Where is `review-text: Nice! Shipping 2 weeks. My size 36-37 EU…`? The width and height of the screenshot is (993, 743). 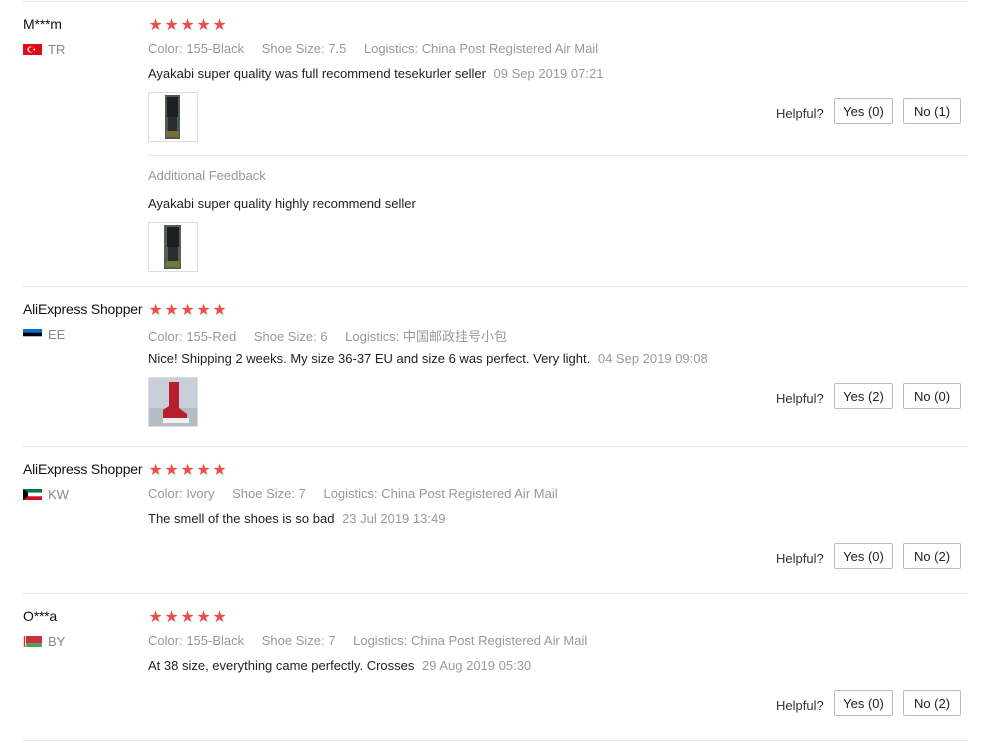 review-text: Nice! Shipping 2 weeks. My size 36-37 EU… is located at coordinates (369, 358).